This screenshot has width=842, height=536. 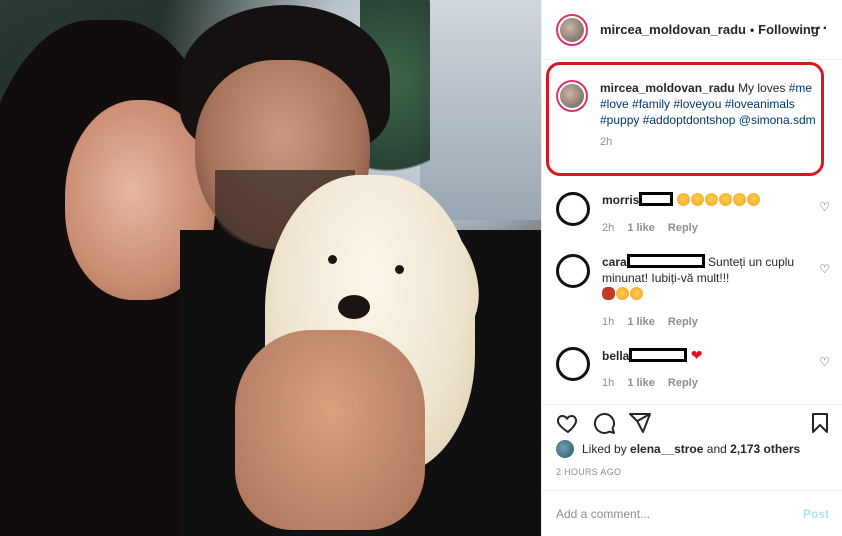 What do you see at coordinates (588, 472) in the screenshot?
I see `post-timestamp: 2 HOURS AGO` at bounding box center [588, 472].